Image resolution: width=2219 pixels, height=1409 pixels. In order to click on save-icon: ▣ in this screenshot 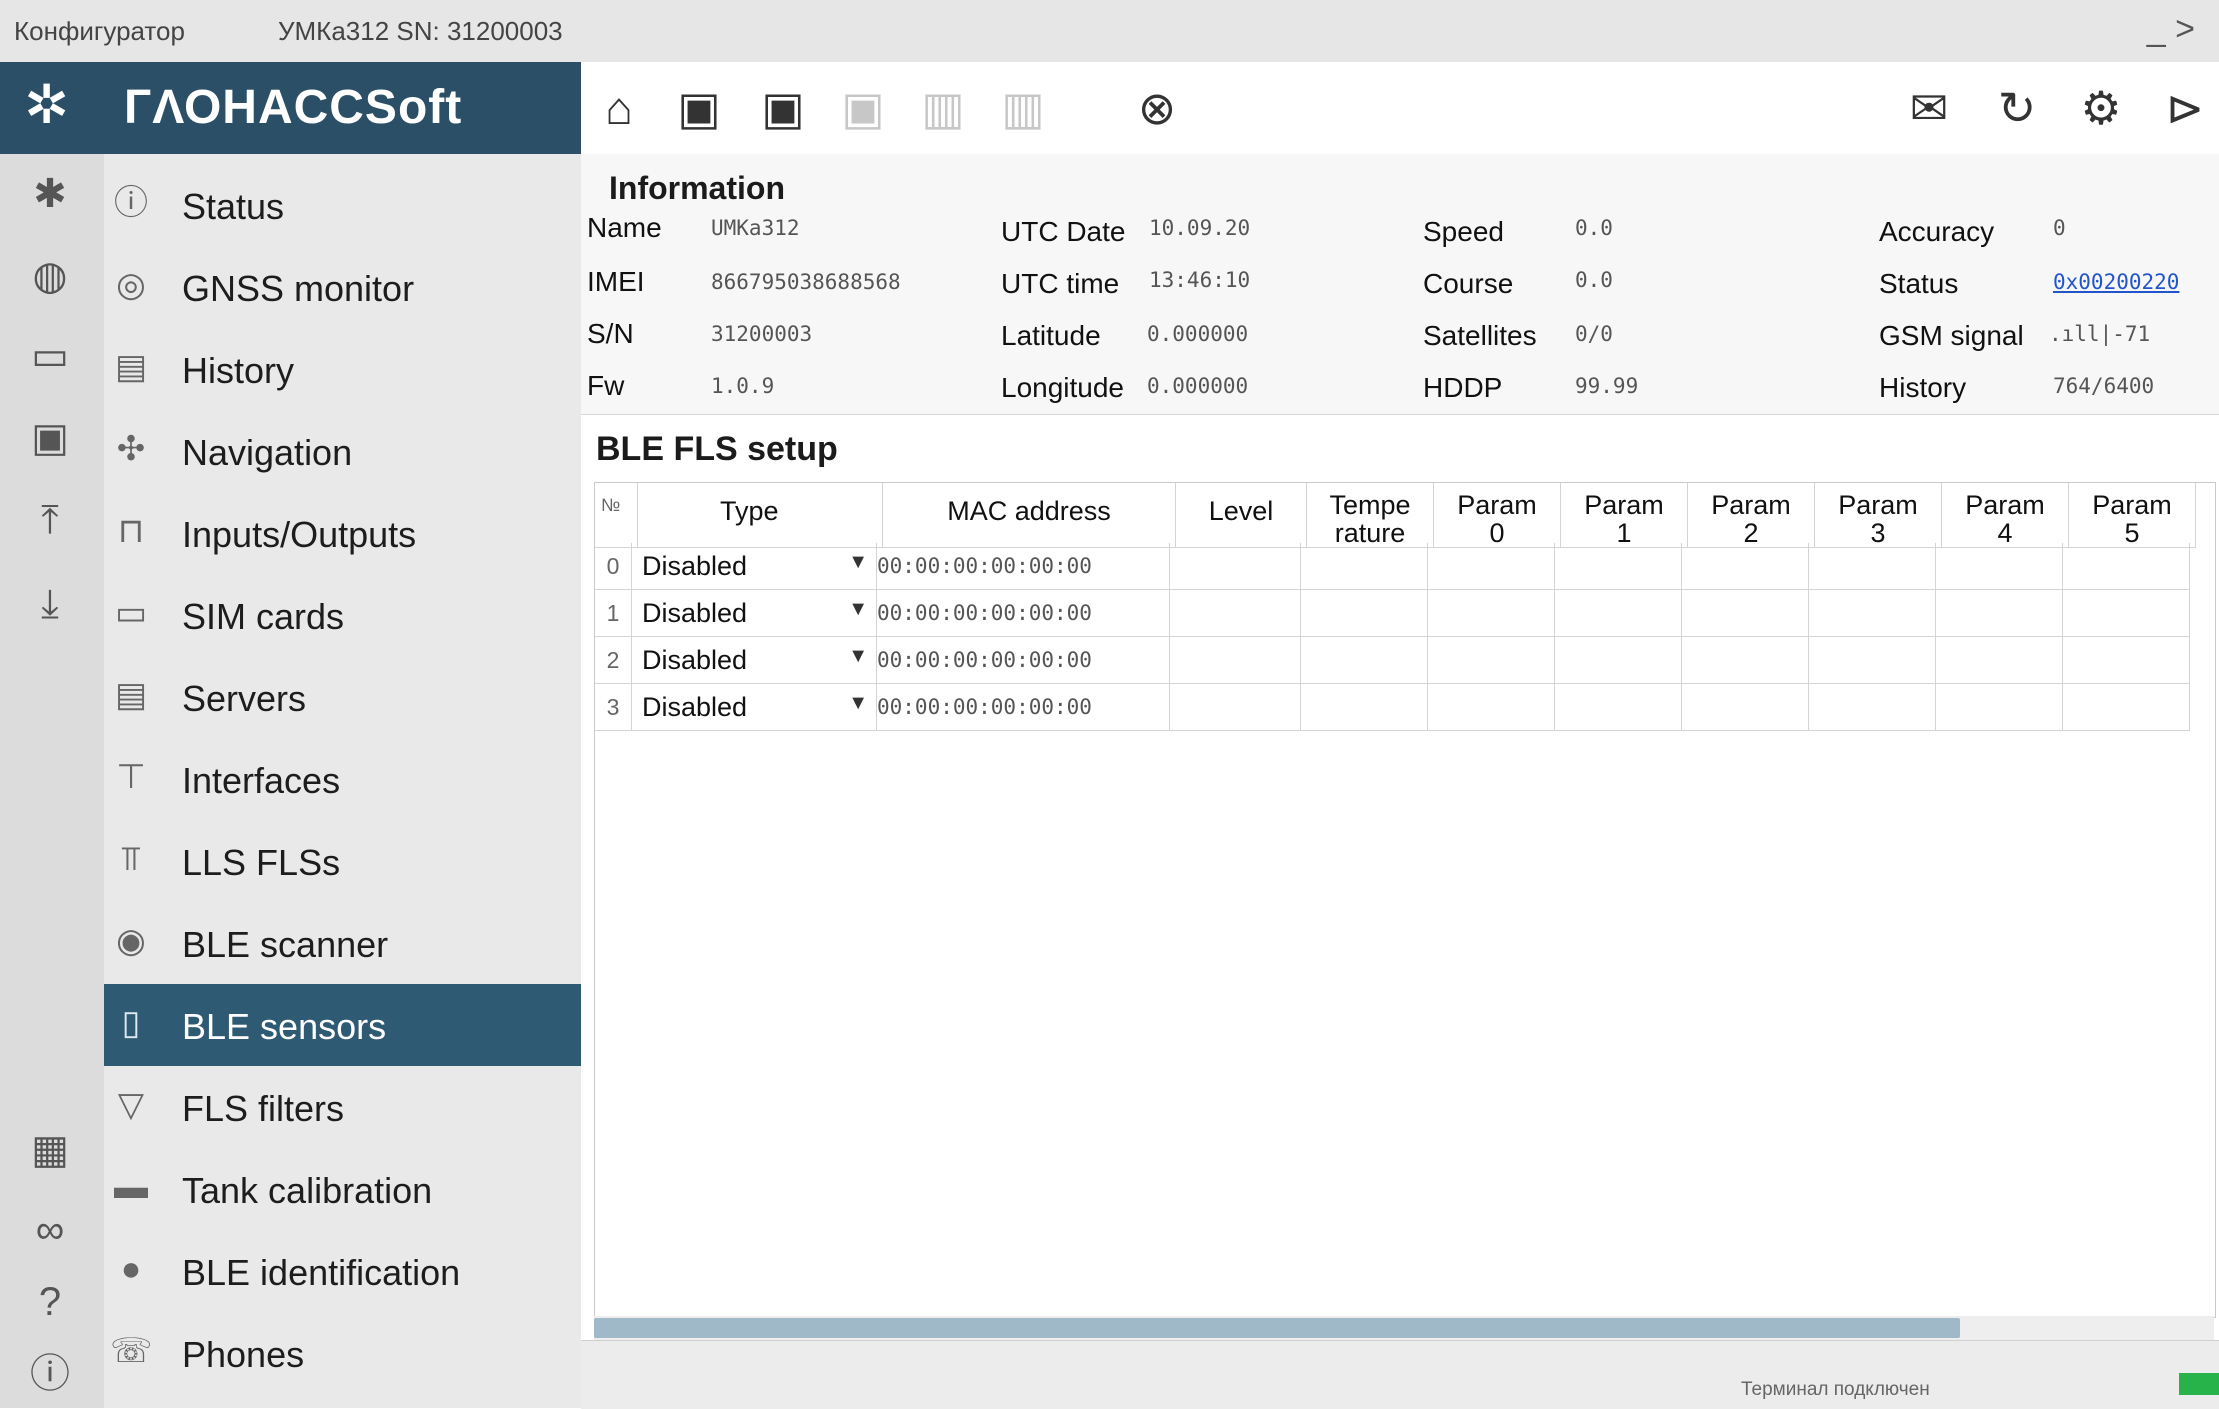, I will do `click(50, 438)`.